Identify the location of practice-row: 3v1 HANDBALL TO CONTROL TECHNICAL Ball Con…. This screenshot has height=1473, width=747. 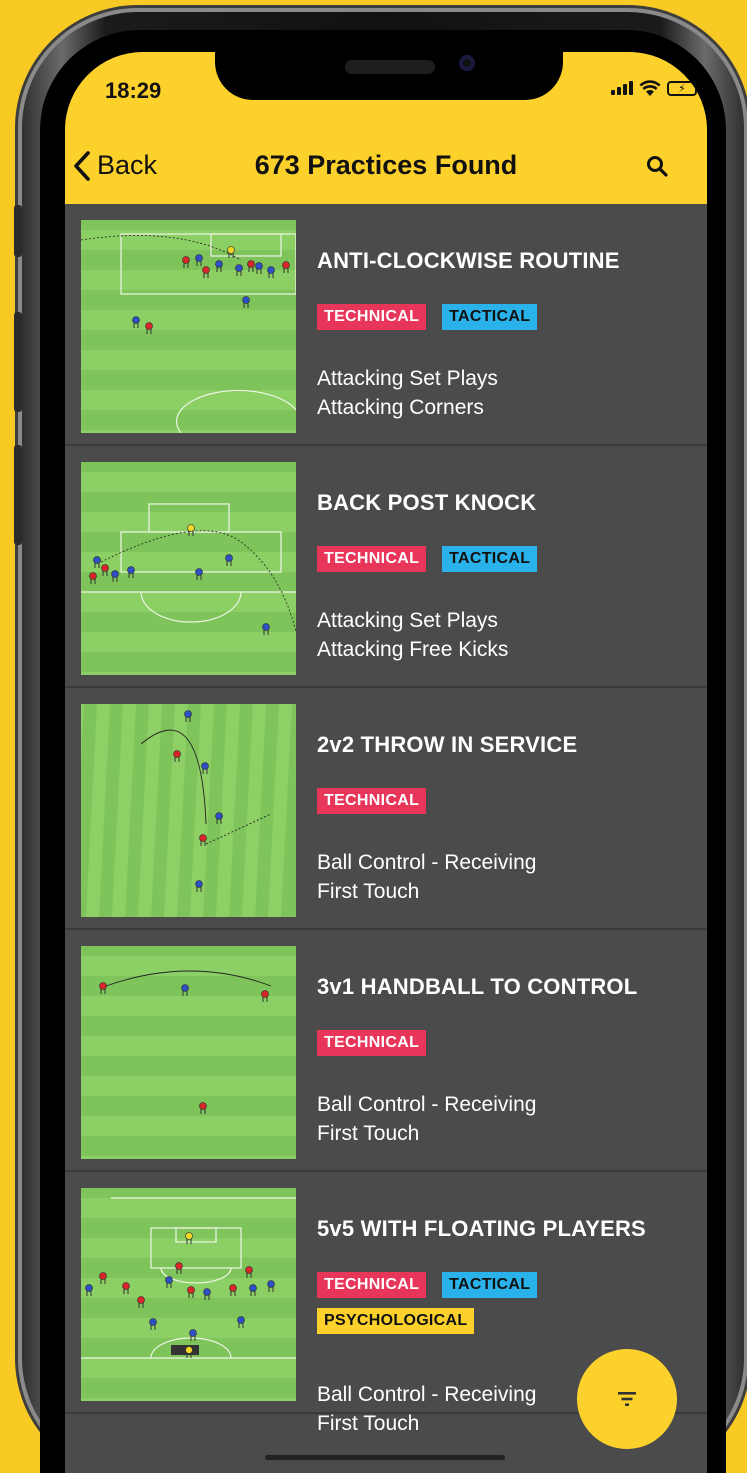
(386, 1051).